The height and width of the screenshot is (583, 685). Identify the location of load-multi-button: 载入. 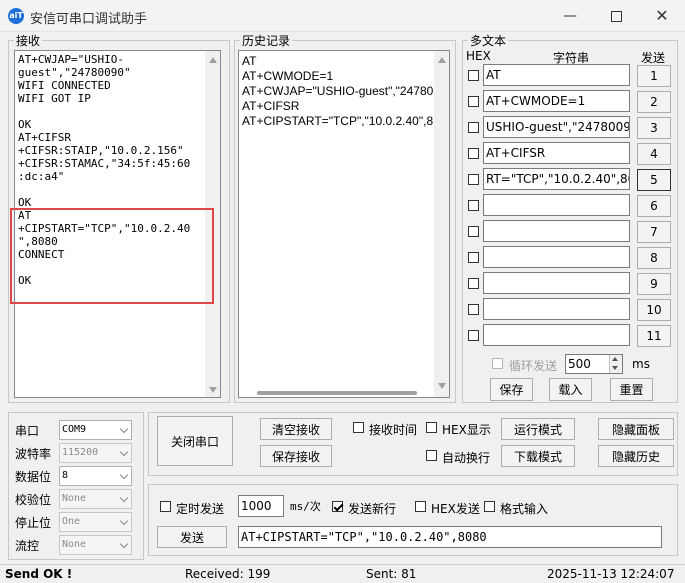
(570, 389).